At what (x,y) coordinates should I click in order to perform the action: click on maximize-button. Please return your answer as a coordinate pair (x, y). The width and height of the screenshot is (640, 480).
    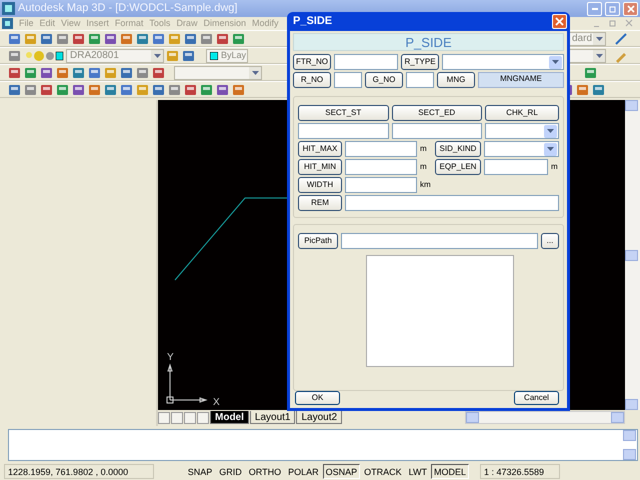
    Looking at the image, I should click on (612, 9).